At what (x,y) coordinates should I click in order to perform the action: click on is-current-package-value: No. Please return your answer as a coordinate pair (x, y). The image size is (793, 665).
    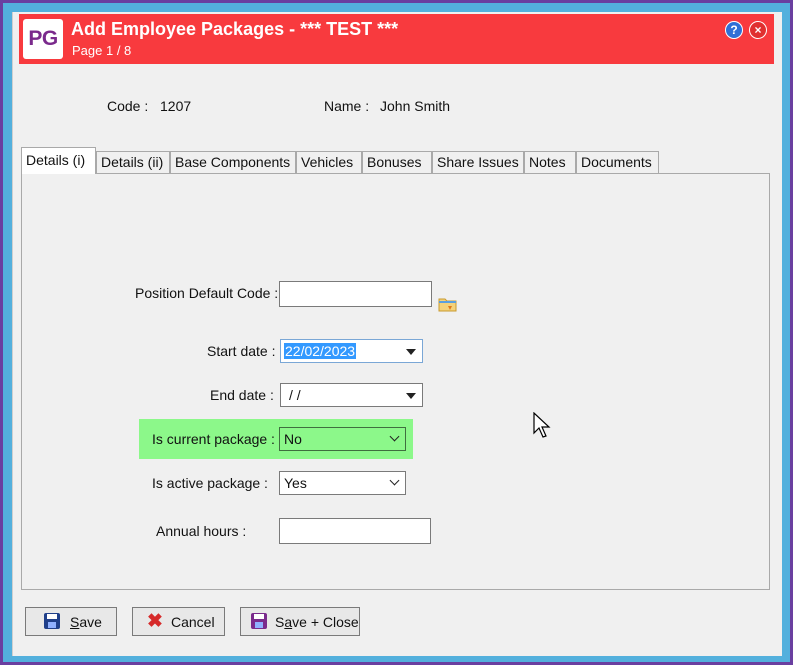
    Looking at the image, I should click on (293, 439).